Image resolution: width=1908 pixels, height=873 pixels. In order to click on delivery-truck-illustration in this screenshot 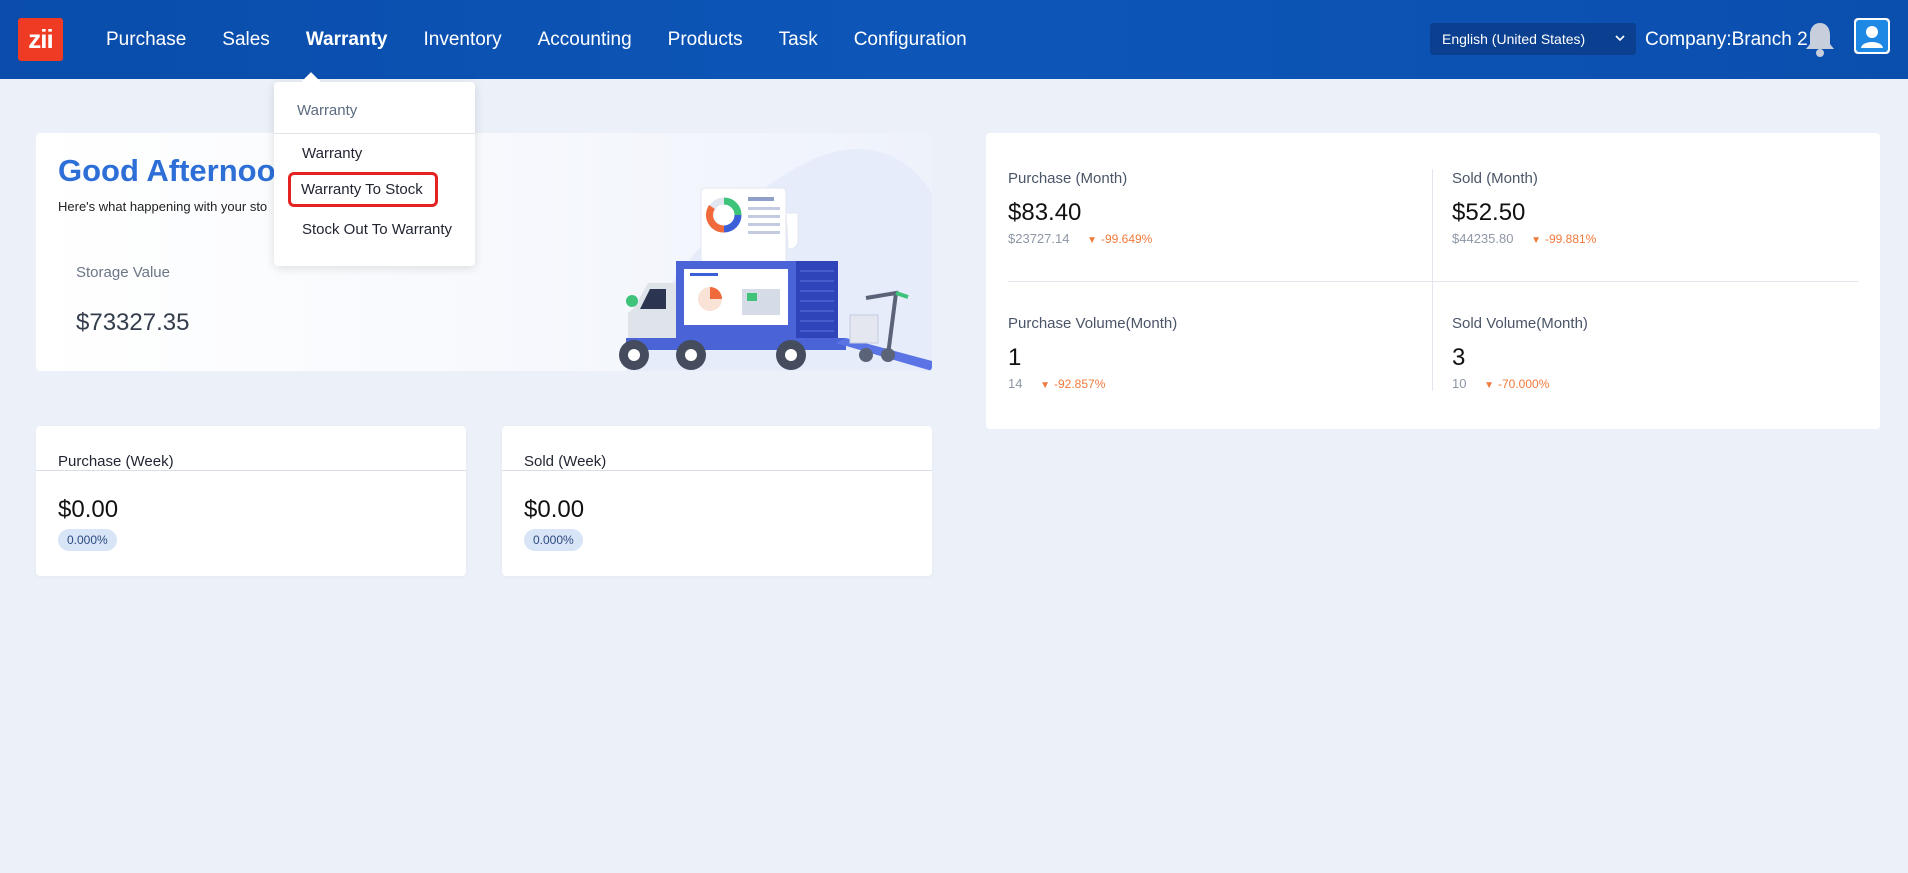, I will do `click(775, 260)`.